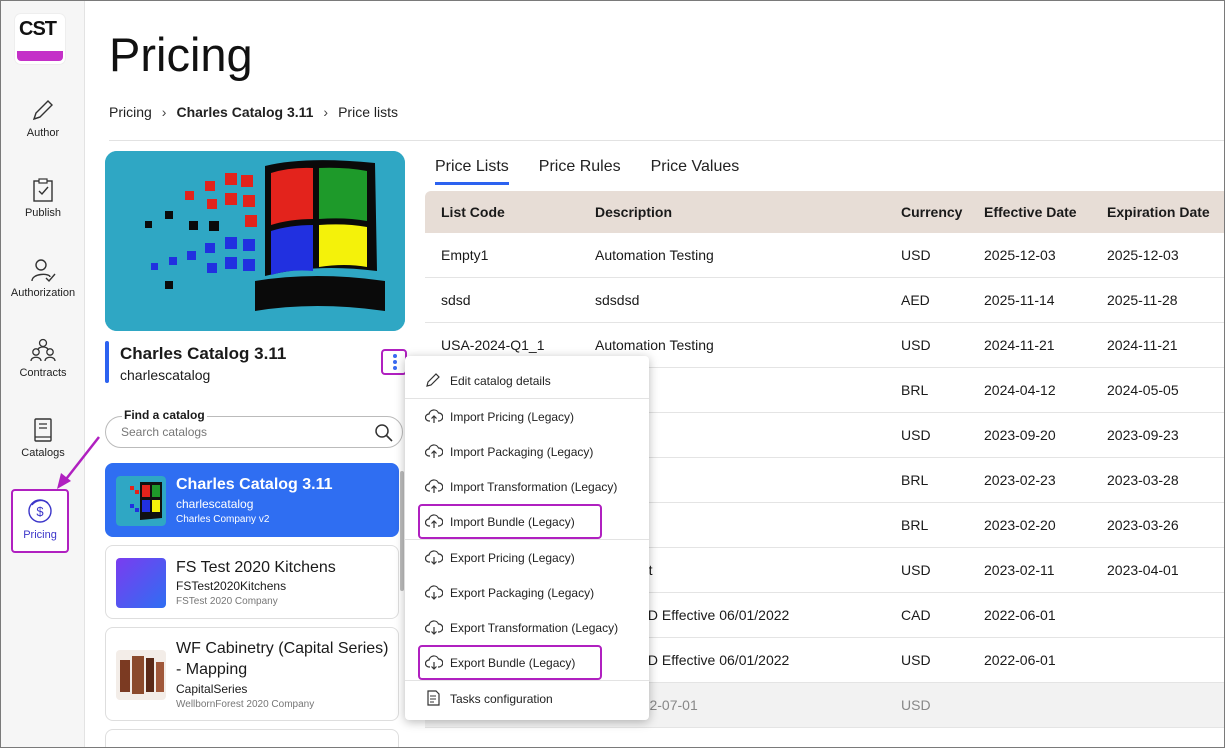 This screenshot has width=1225, height=748. What do you see at coordinates (527, 557) in the screenshot?
I see `menu-item-export-pricing: Export Pricing (Legacy)` at bounding box center [527, 557].